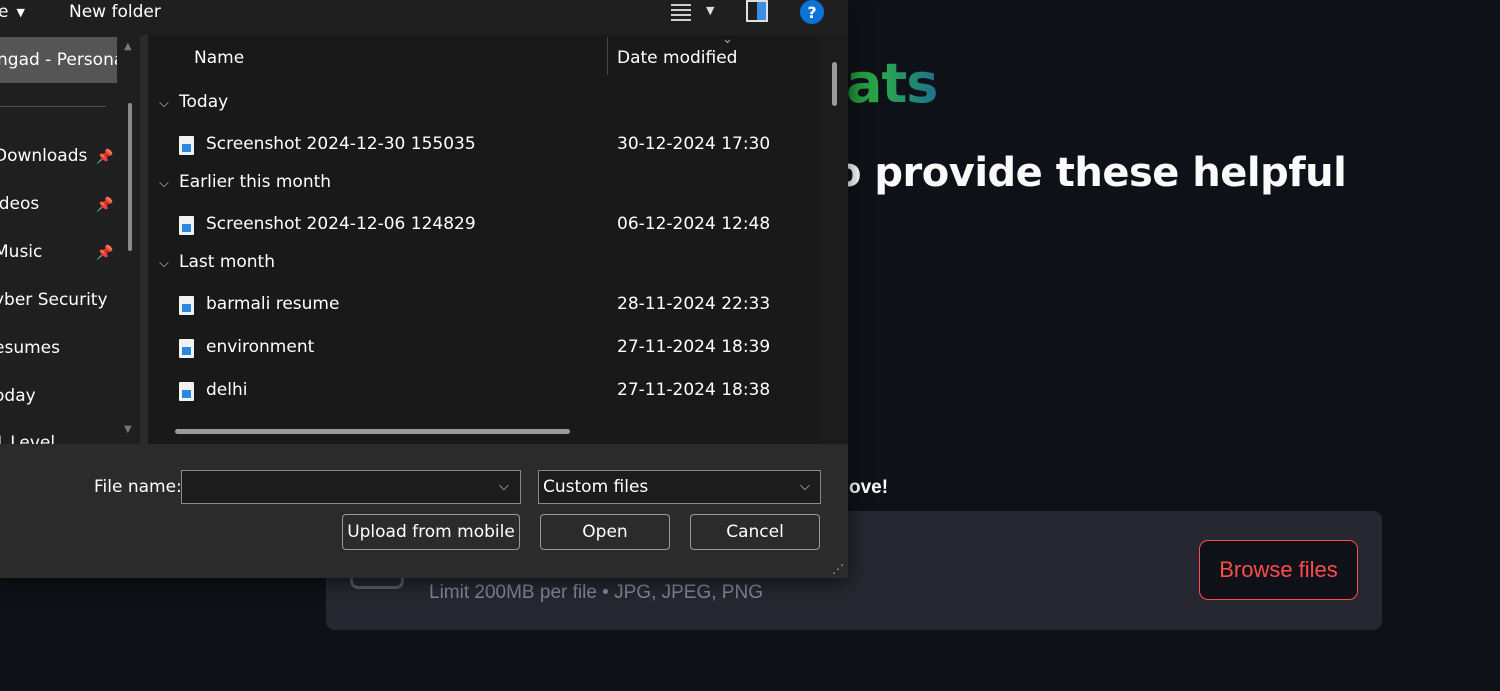 This screenshot has height=691, width=1500. I want to click on file-type-select: Custom files, so click(679, 487).